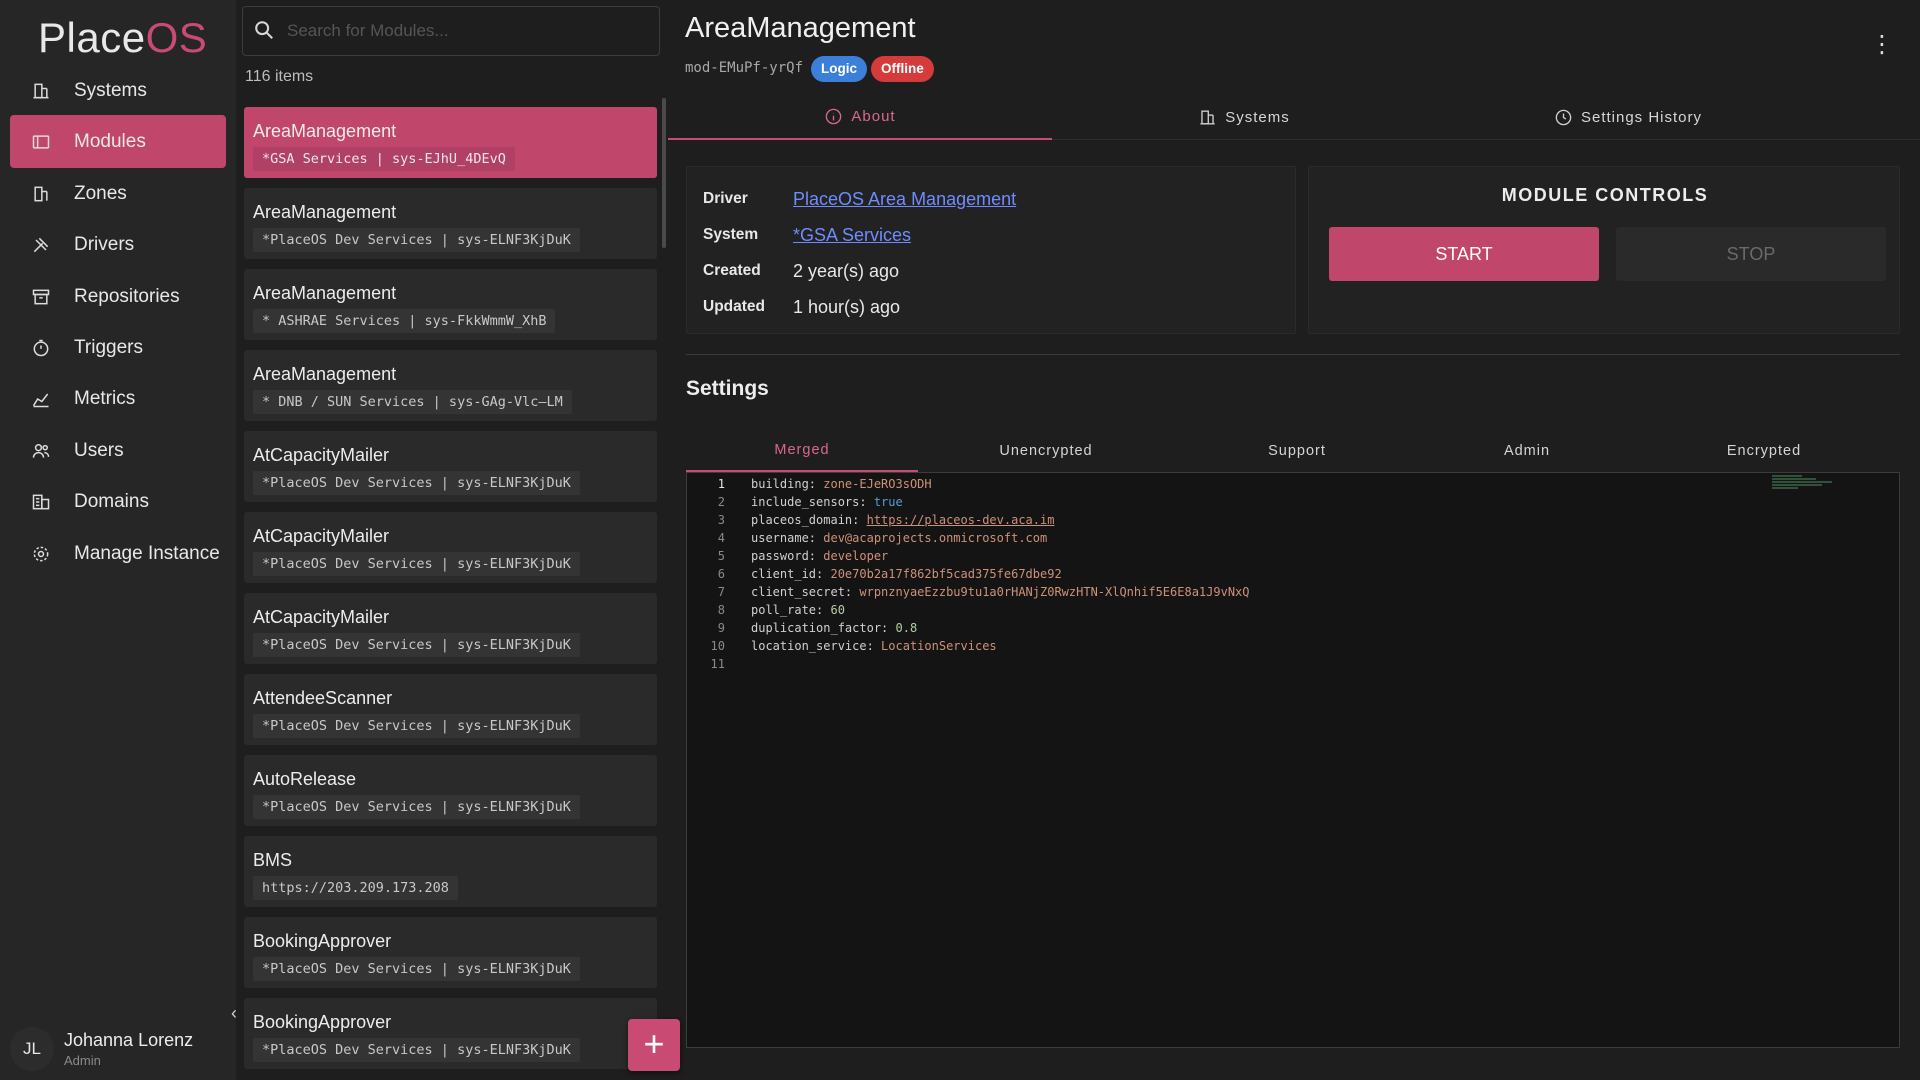 The image size is (1920, 1080). What do you see at coordinates (721, 502) in the screenshot?
I see `line-number: 2` at bounding box center [721, 502].